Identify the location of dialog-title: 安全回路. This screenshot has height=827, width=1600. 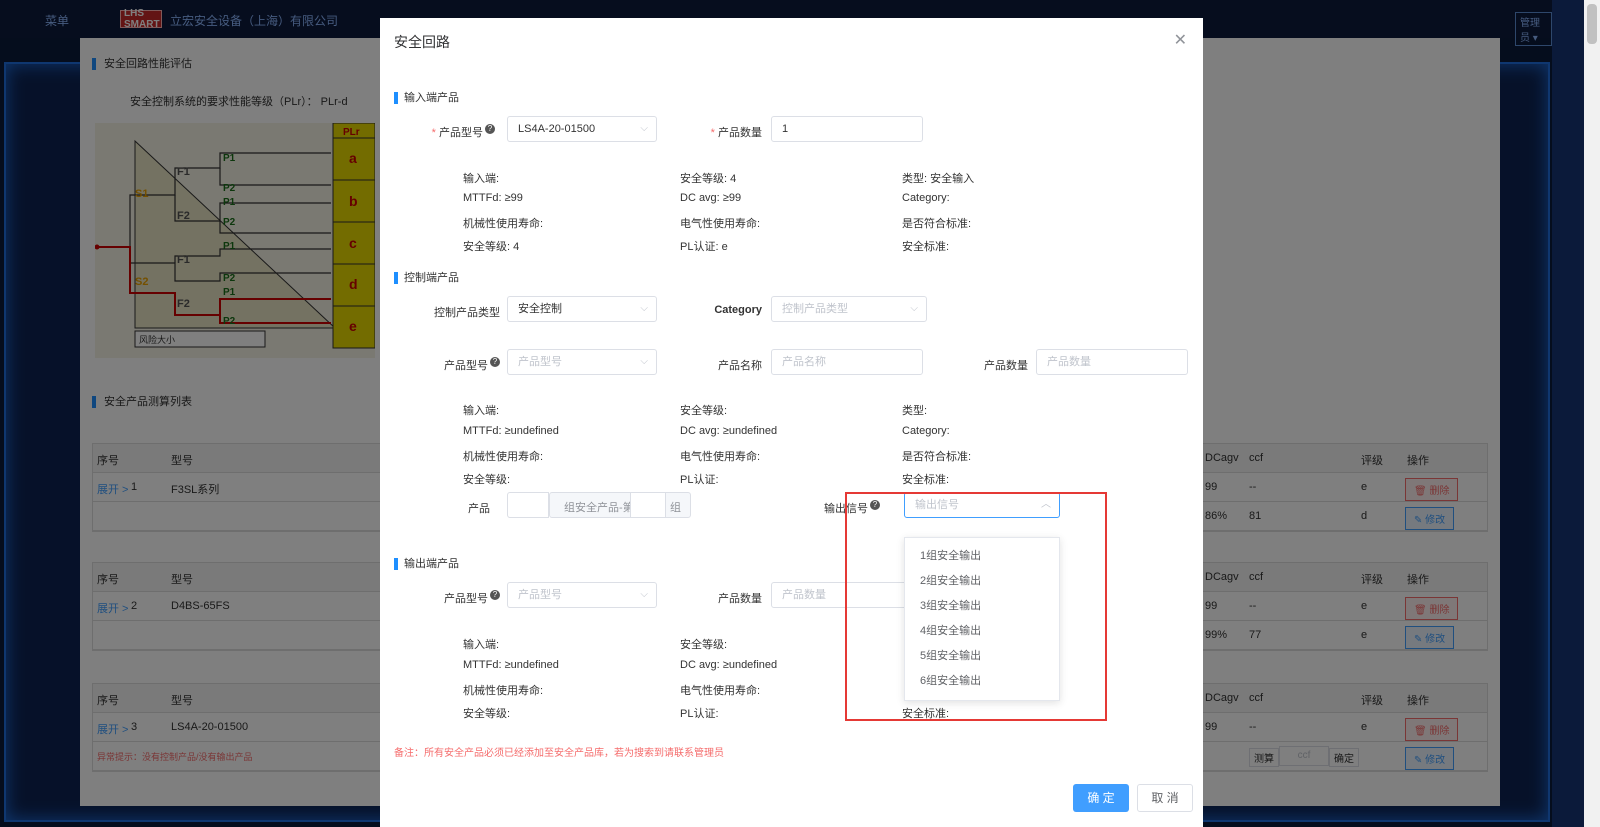
(422, 42).